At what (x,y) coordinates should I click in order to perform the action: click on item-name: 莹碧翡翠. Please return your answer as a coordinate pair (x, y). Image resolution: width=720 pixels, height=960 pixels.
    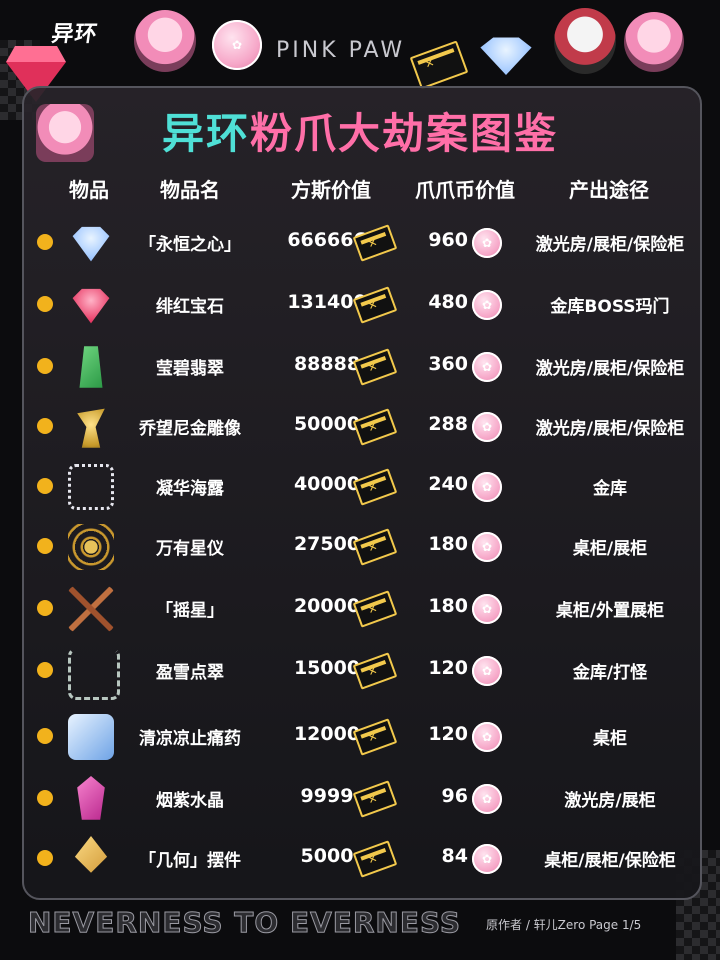
    Looking at the image, I should click on (190, 369).